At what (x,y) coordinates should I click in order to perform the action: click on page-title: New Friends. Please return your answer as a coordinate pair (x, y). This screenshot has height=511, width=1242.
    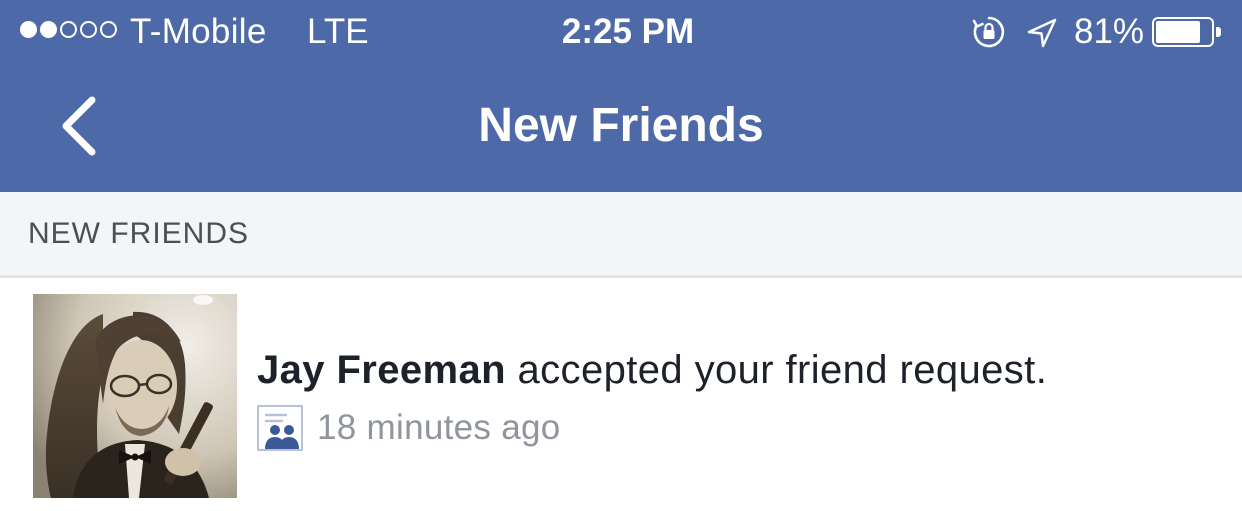
    Looking at the image, I should click on (621, 125).